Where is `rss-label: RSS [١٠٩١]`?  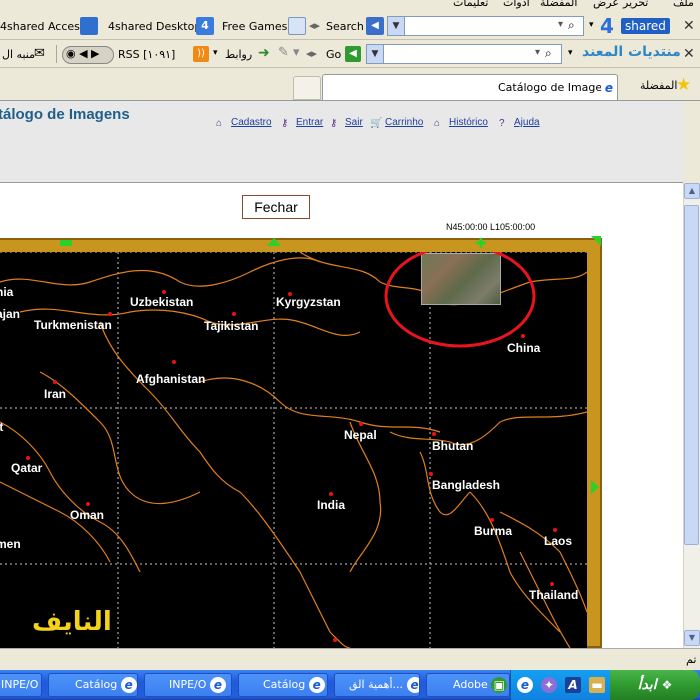 rss-label: RSS [١٠٩١] is located at coordinates (146, 54).